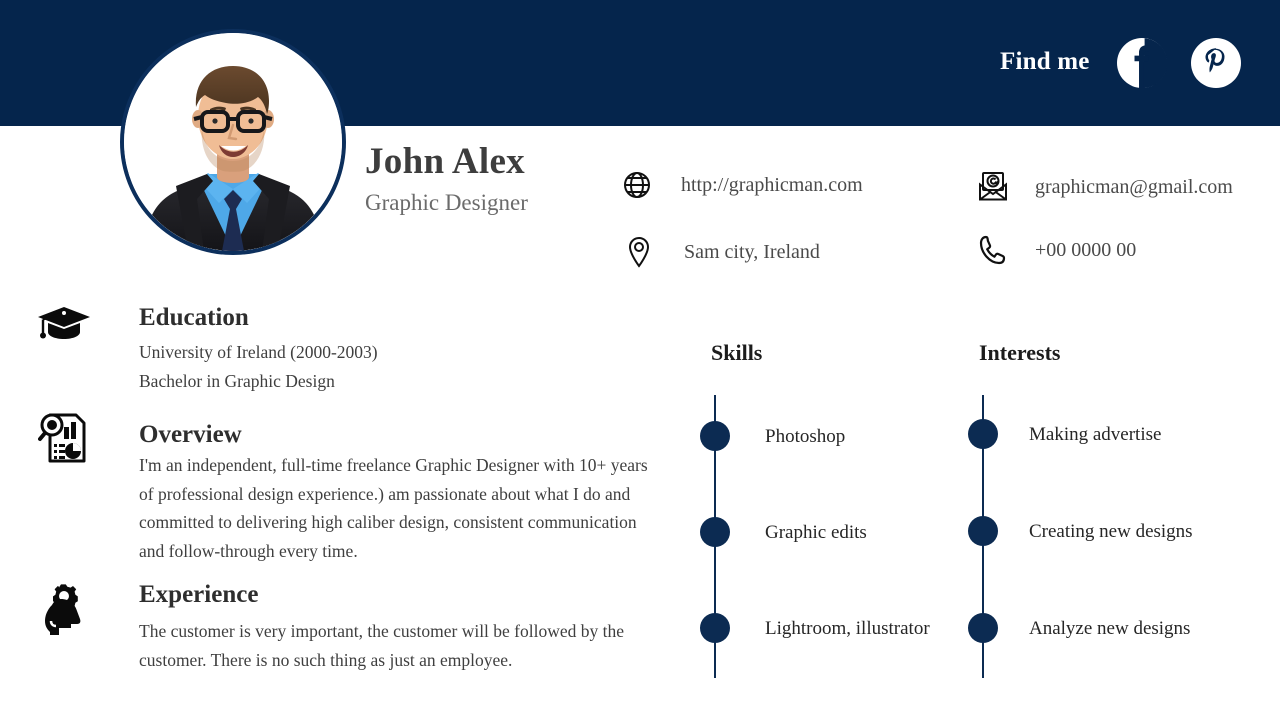 The image size is (1280, 720). I want to click on interest-item: Creating new designs, so click(1080, 531).